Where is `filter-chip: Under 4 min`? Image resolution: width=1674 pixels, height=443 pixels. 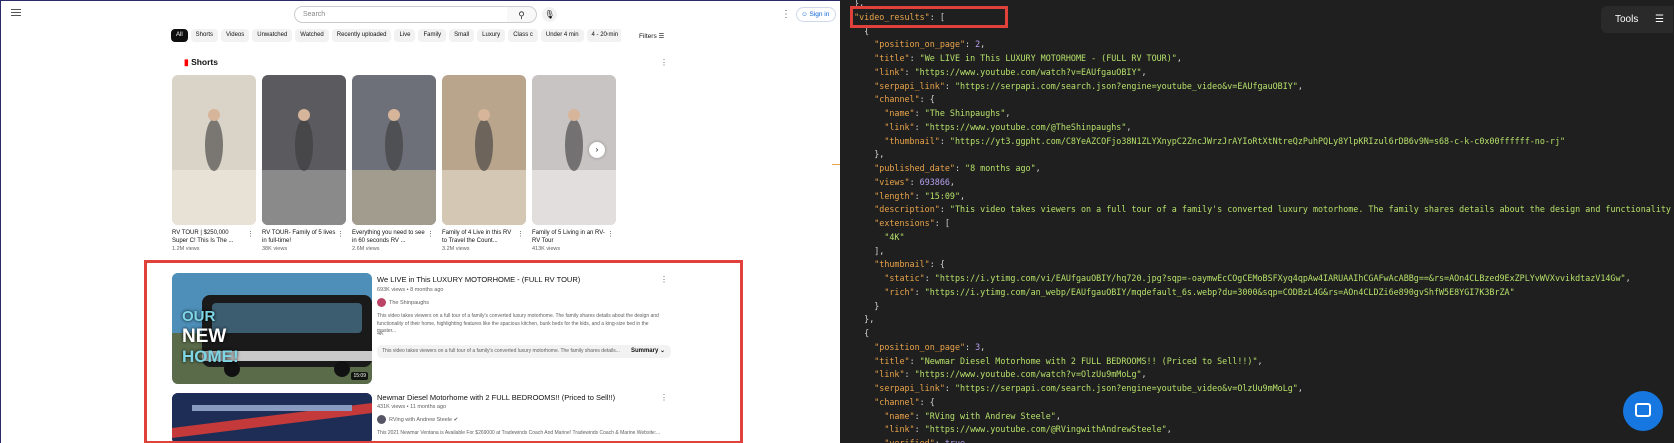
filter-chip: Under 4 min is located at coordinates (562, 35).